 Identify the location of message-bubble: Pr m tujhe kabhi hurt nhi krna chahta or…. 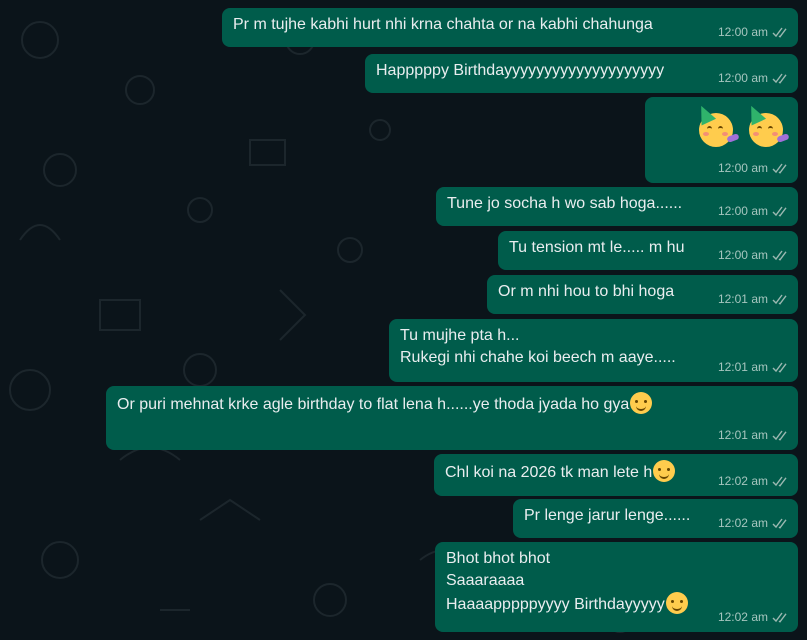
(510, 27).